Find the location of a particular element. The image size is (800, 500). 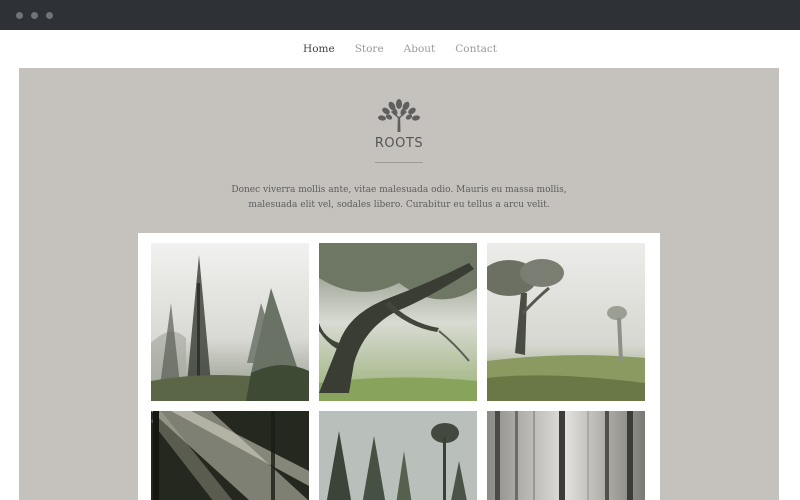

window-minimize-dot is located at coordinates (34, 15).